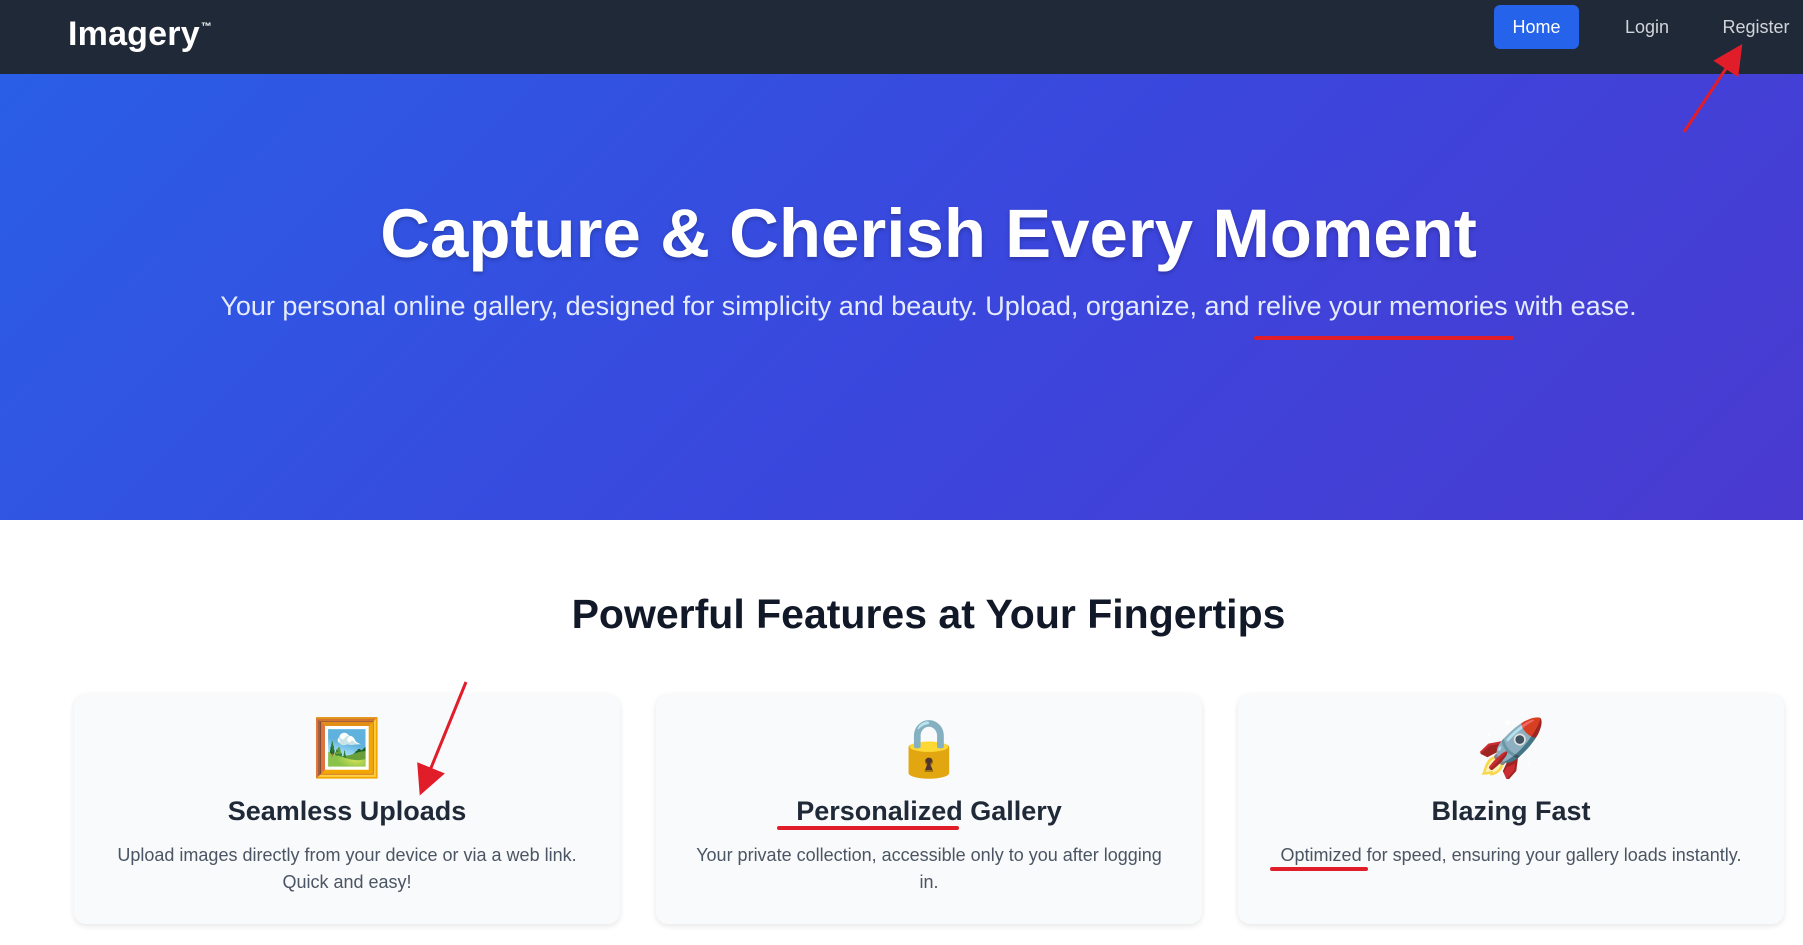 This screenshot has height=945, width=1803. I want to click on hero-title: Capture & Cherish Every Moment, so click(928, 233).